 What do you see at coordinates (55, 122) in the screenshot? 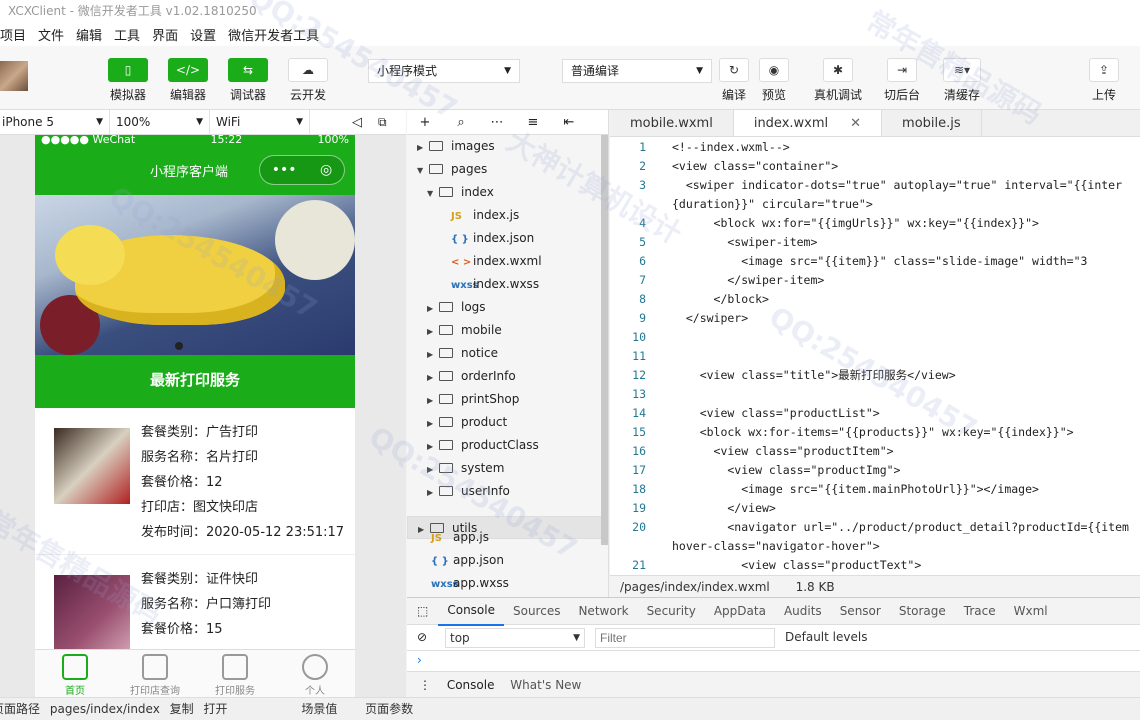
I see `device-select: iPhone 5 ▼` at bounding box center [55, 122].